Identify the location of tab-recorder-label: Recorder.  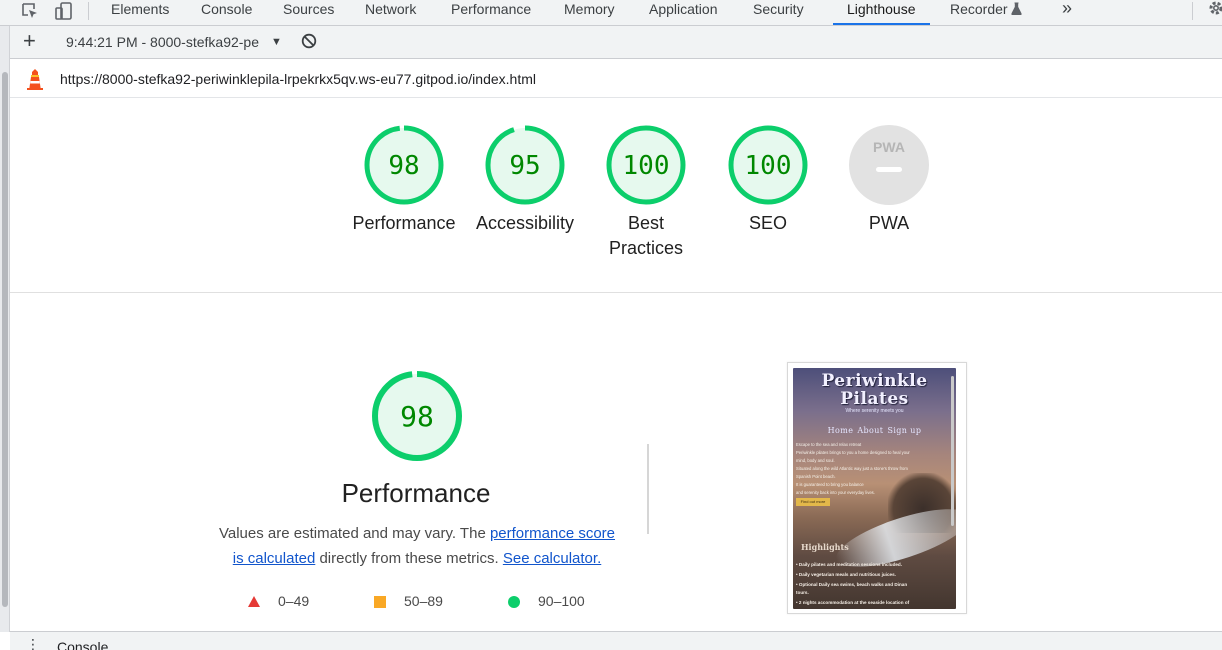
(979, 9).